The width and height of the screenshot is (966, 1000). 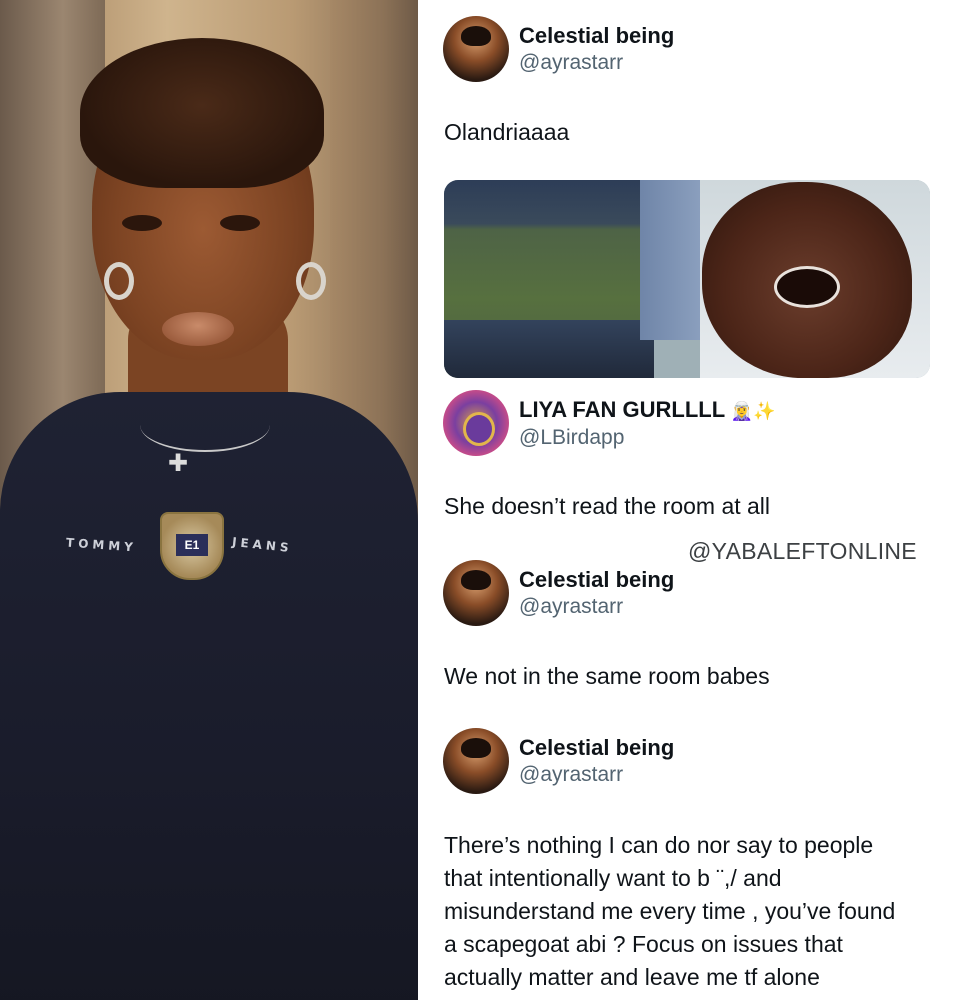 I want to click on tweet-text-line: that intentionally want to b ¨,/ and, so click(x=613, y=878).